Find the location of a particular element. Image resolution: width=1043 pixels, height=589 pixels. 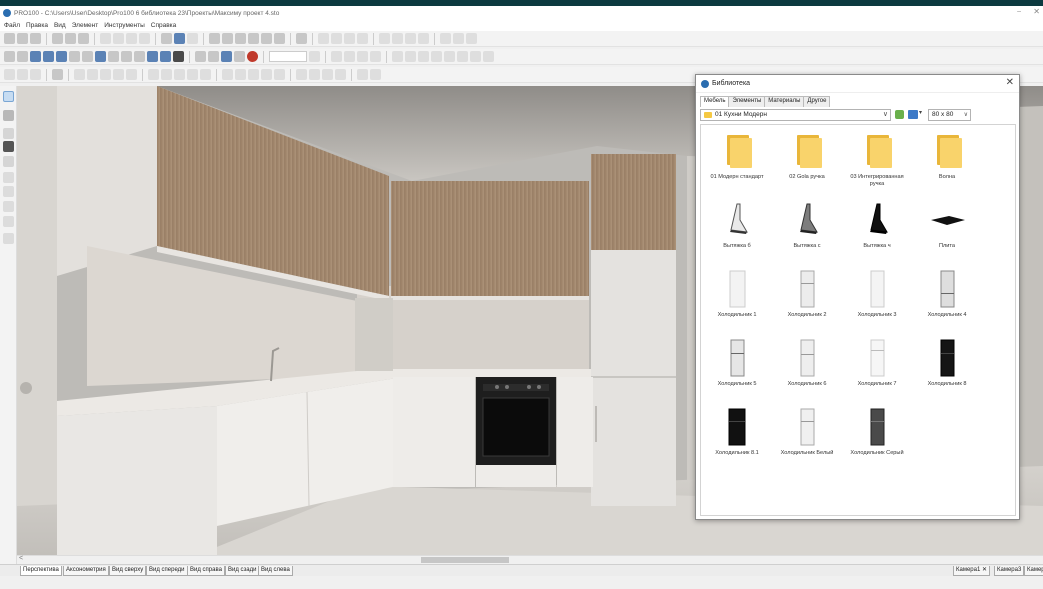

menu-edit: Правка is located at coordinates (37, 25).